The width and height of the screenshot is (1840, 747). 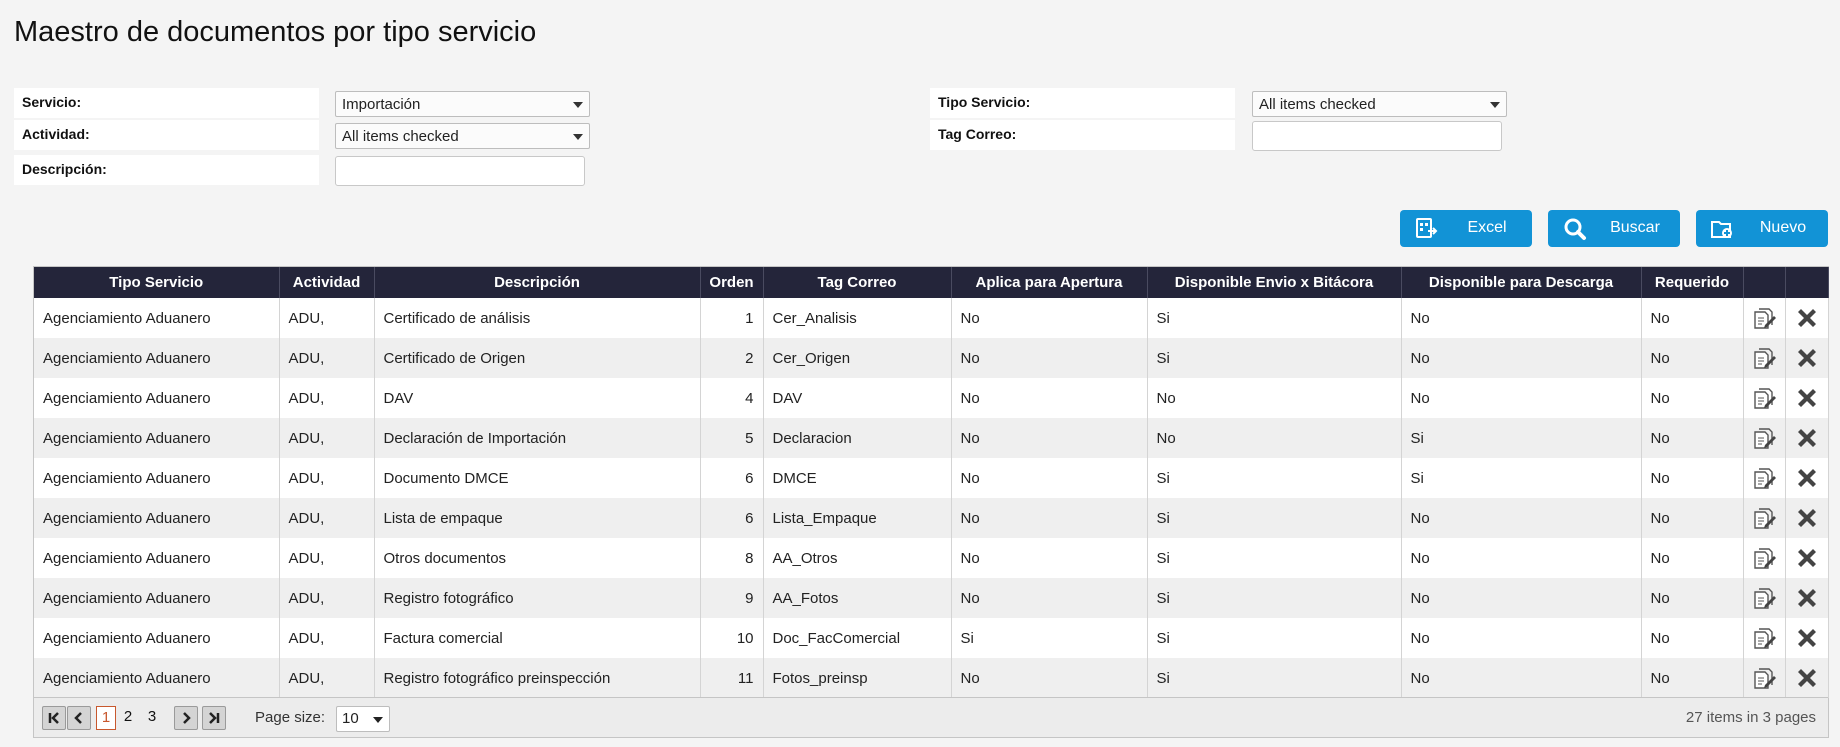 What do you see at coordinates (363, 719) in the screenshot?
I see `page-size-select: 10` at bounding box center [363, 719].